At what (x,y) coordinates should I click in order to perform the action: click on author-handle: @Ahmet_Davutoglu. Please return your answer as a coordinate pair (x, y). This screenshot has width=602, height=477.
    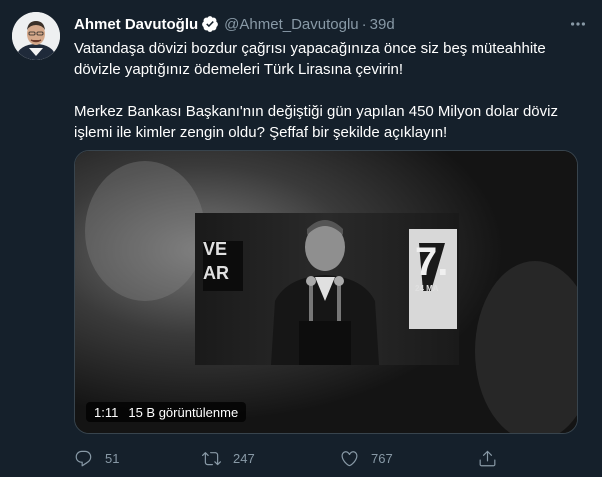
    Looking at the image, I should click on (291, 24).